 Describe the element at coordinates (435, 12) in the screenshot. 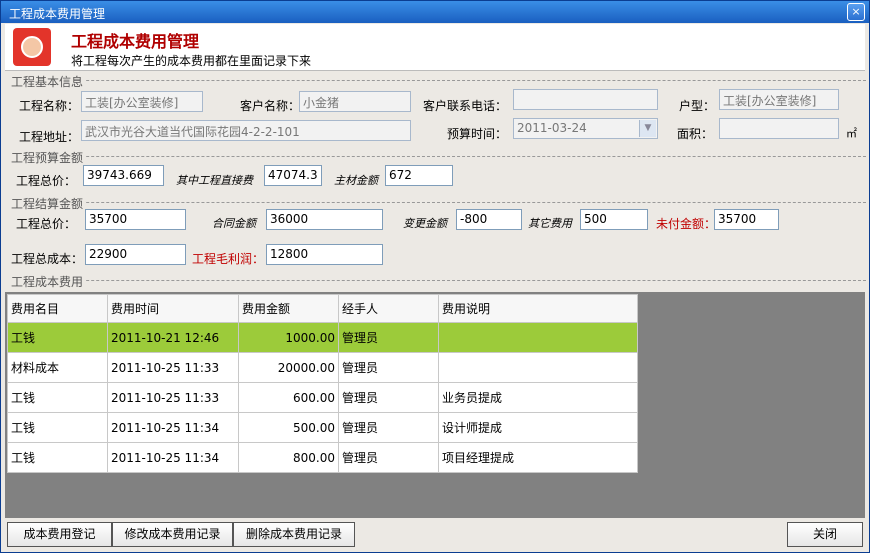

I see `title-bar: 工程成本费用管理 ×` at that location.